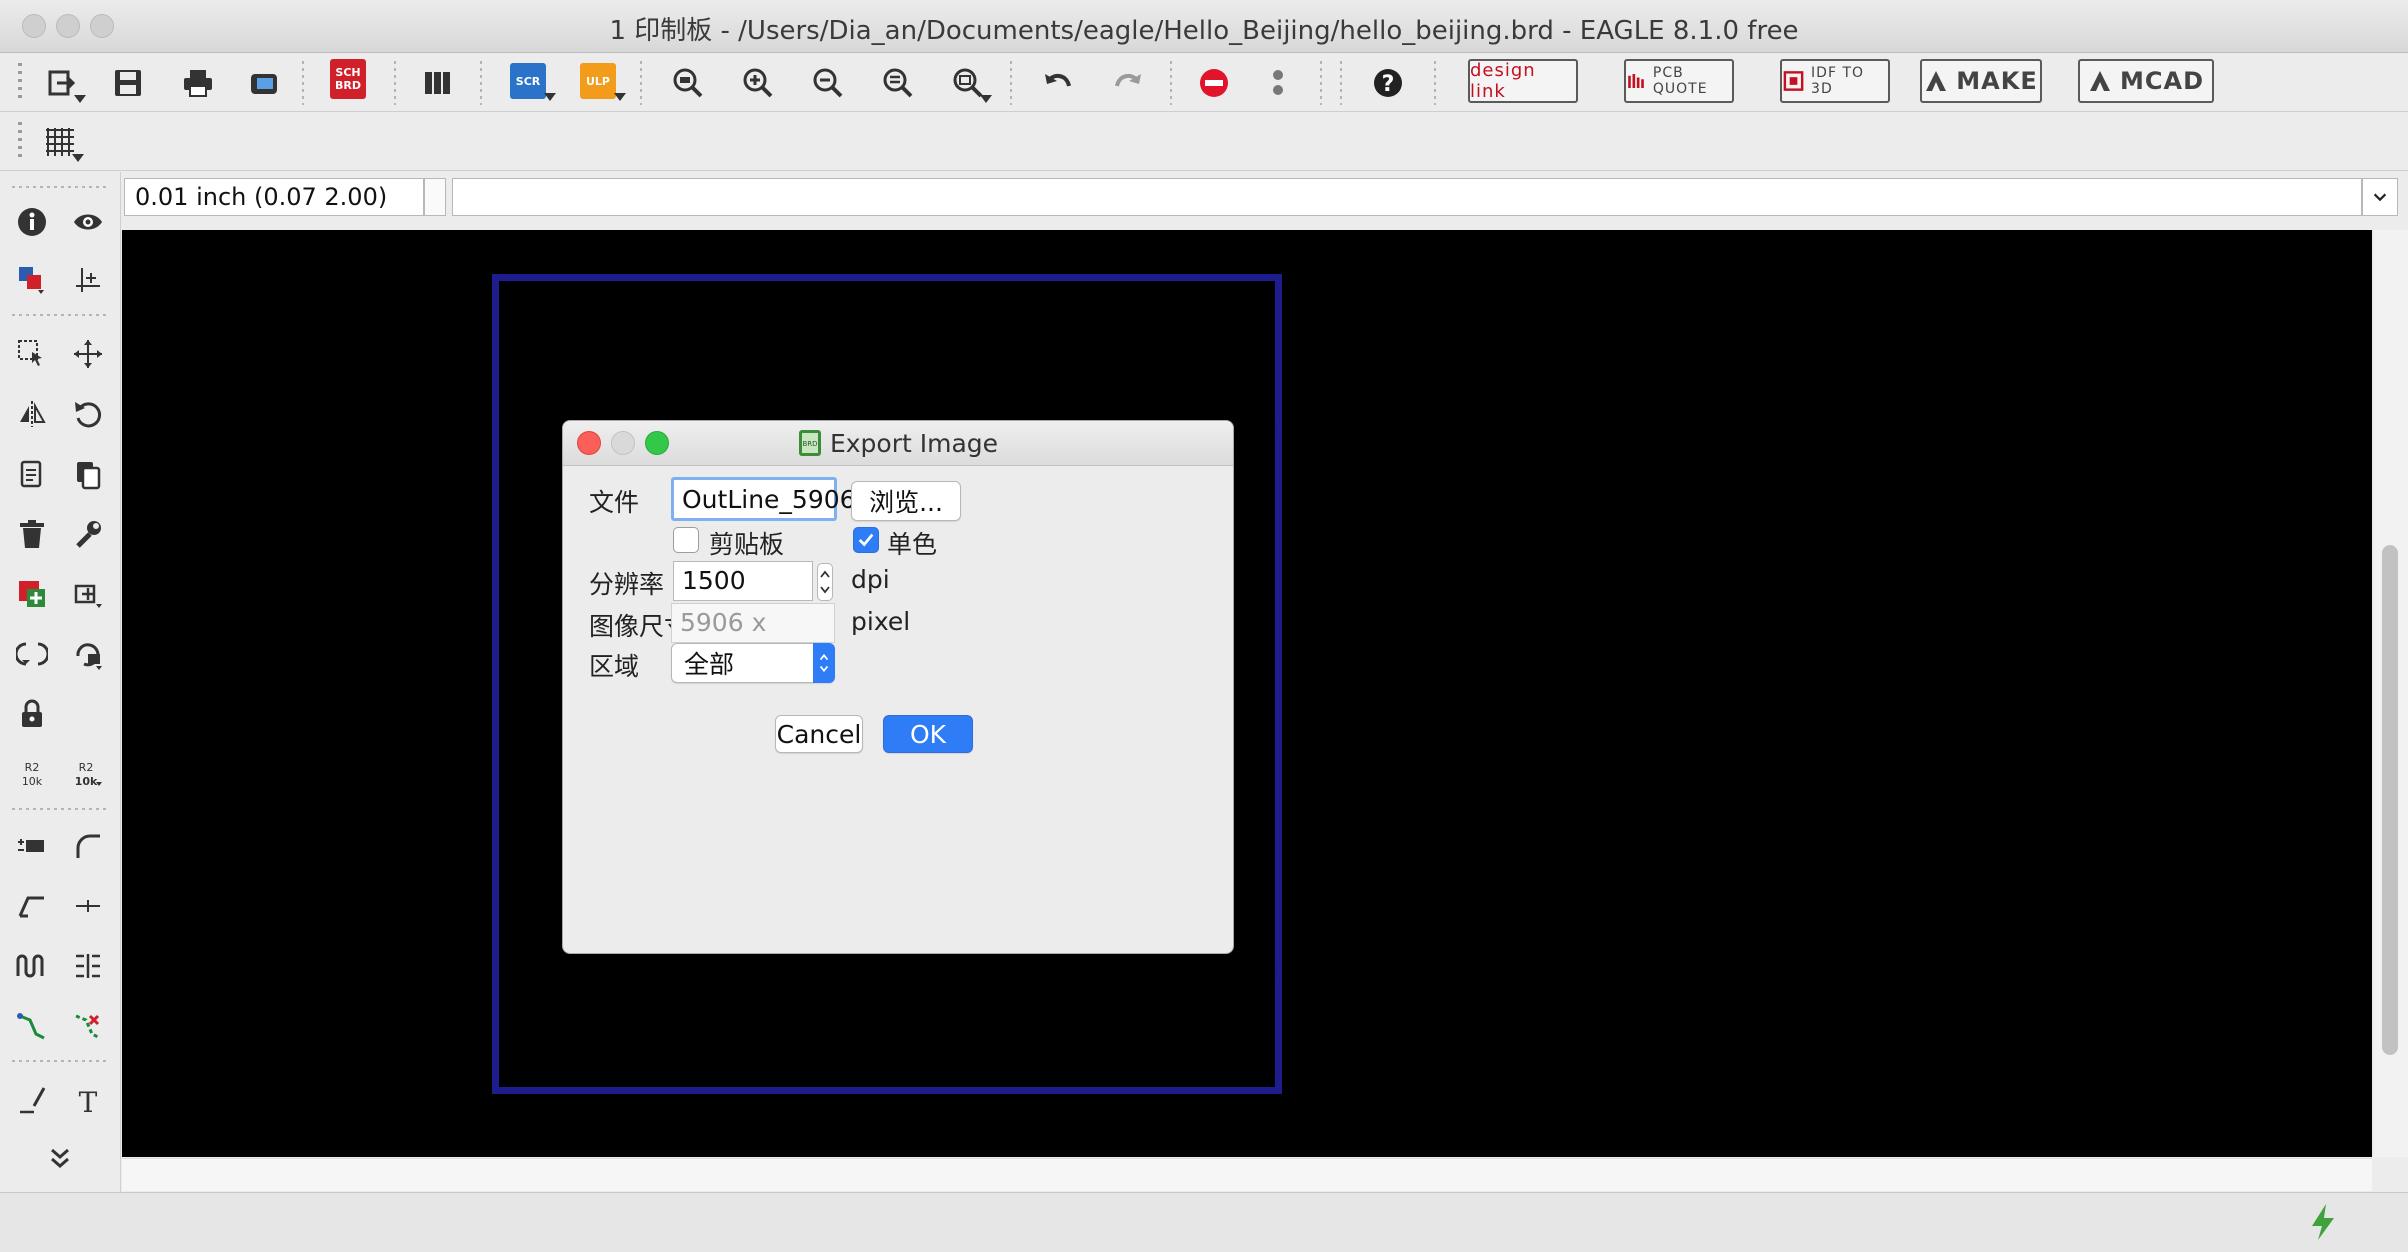 The width and height of the screenshot is (2408, 1252). I want to click on resolution-unit: dpi, so click(870, 579).